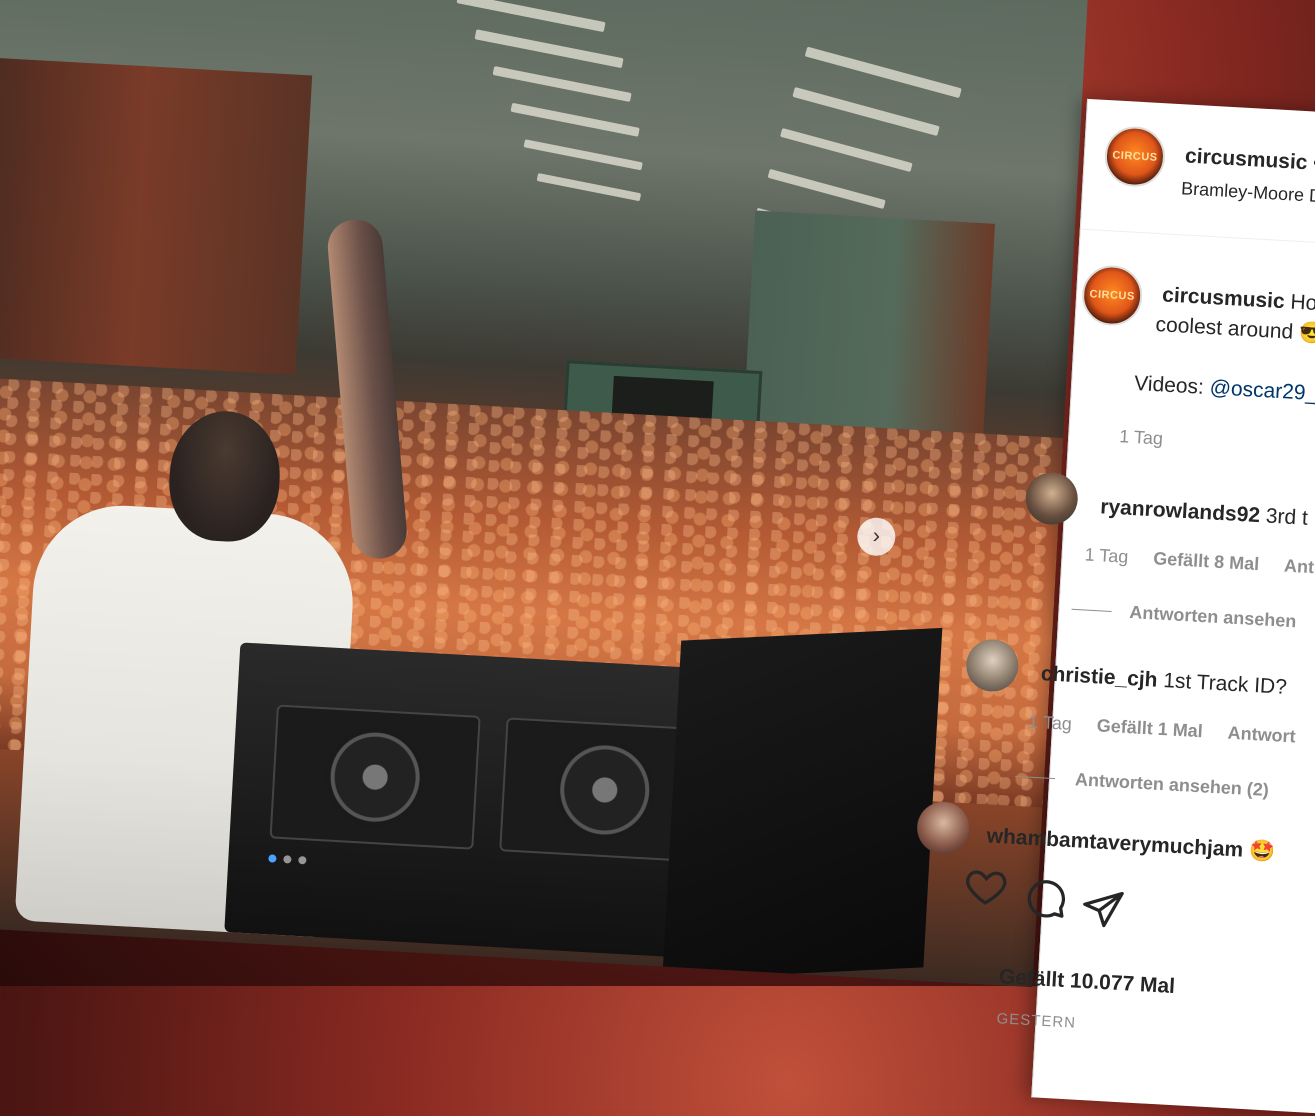 Image resolution: width=1315 pixels, height=1116 pixels. Describe the element at coordinates (1248, 192) in the screenshot. I see `post-location: Bramley-Moore D` at that location.